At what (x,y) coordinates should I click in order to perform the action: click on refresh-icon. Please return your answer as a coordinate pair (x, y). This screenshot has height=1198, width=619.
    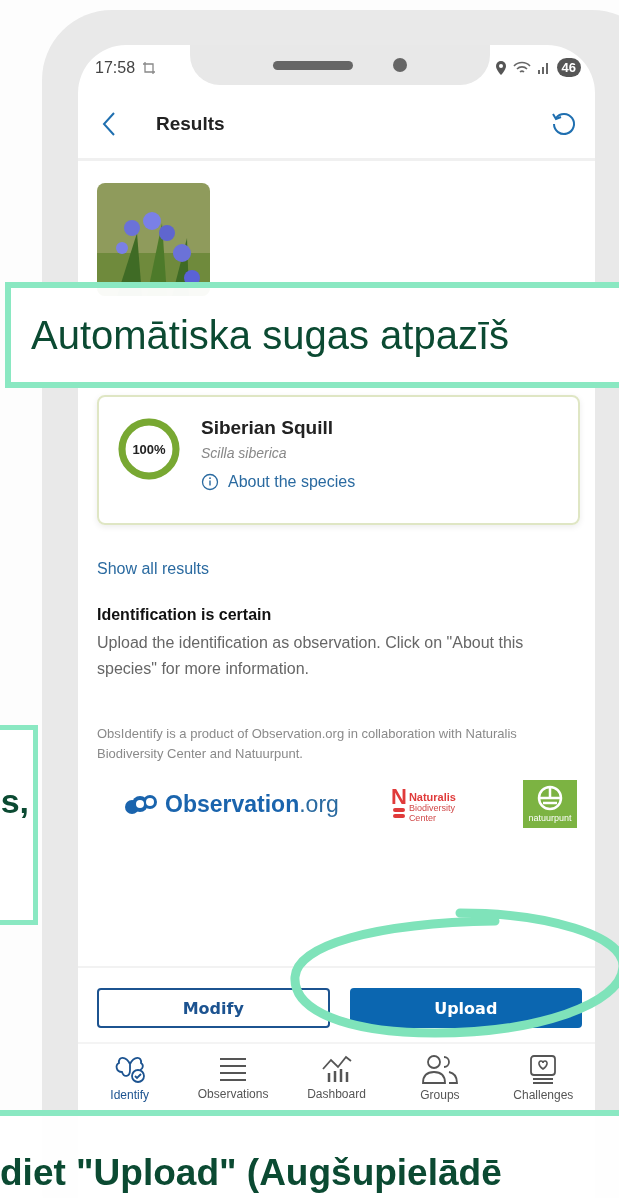
    Looking at the image, I should click on (564, 124).